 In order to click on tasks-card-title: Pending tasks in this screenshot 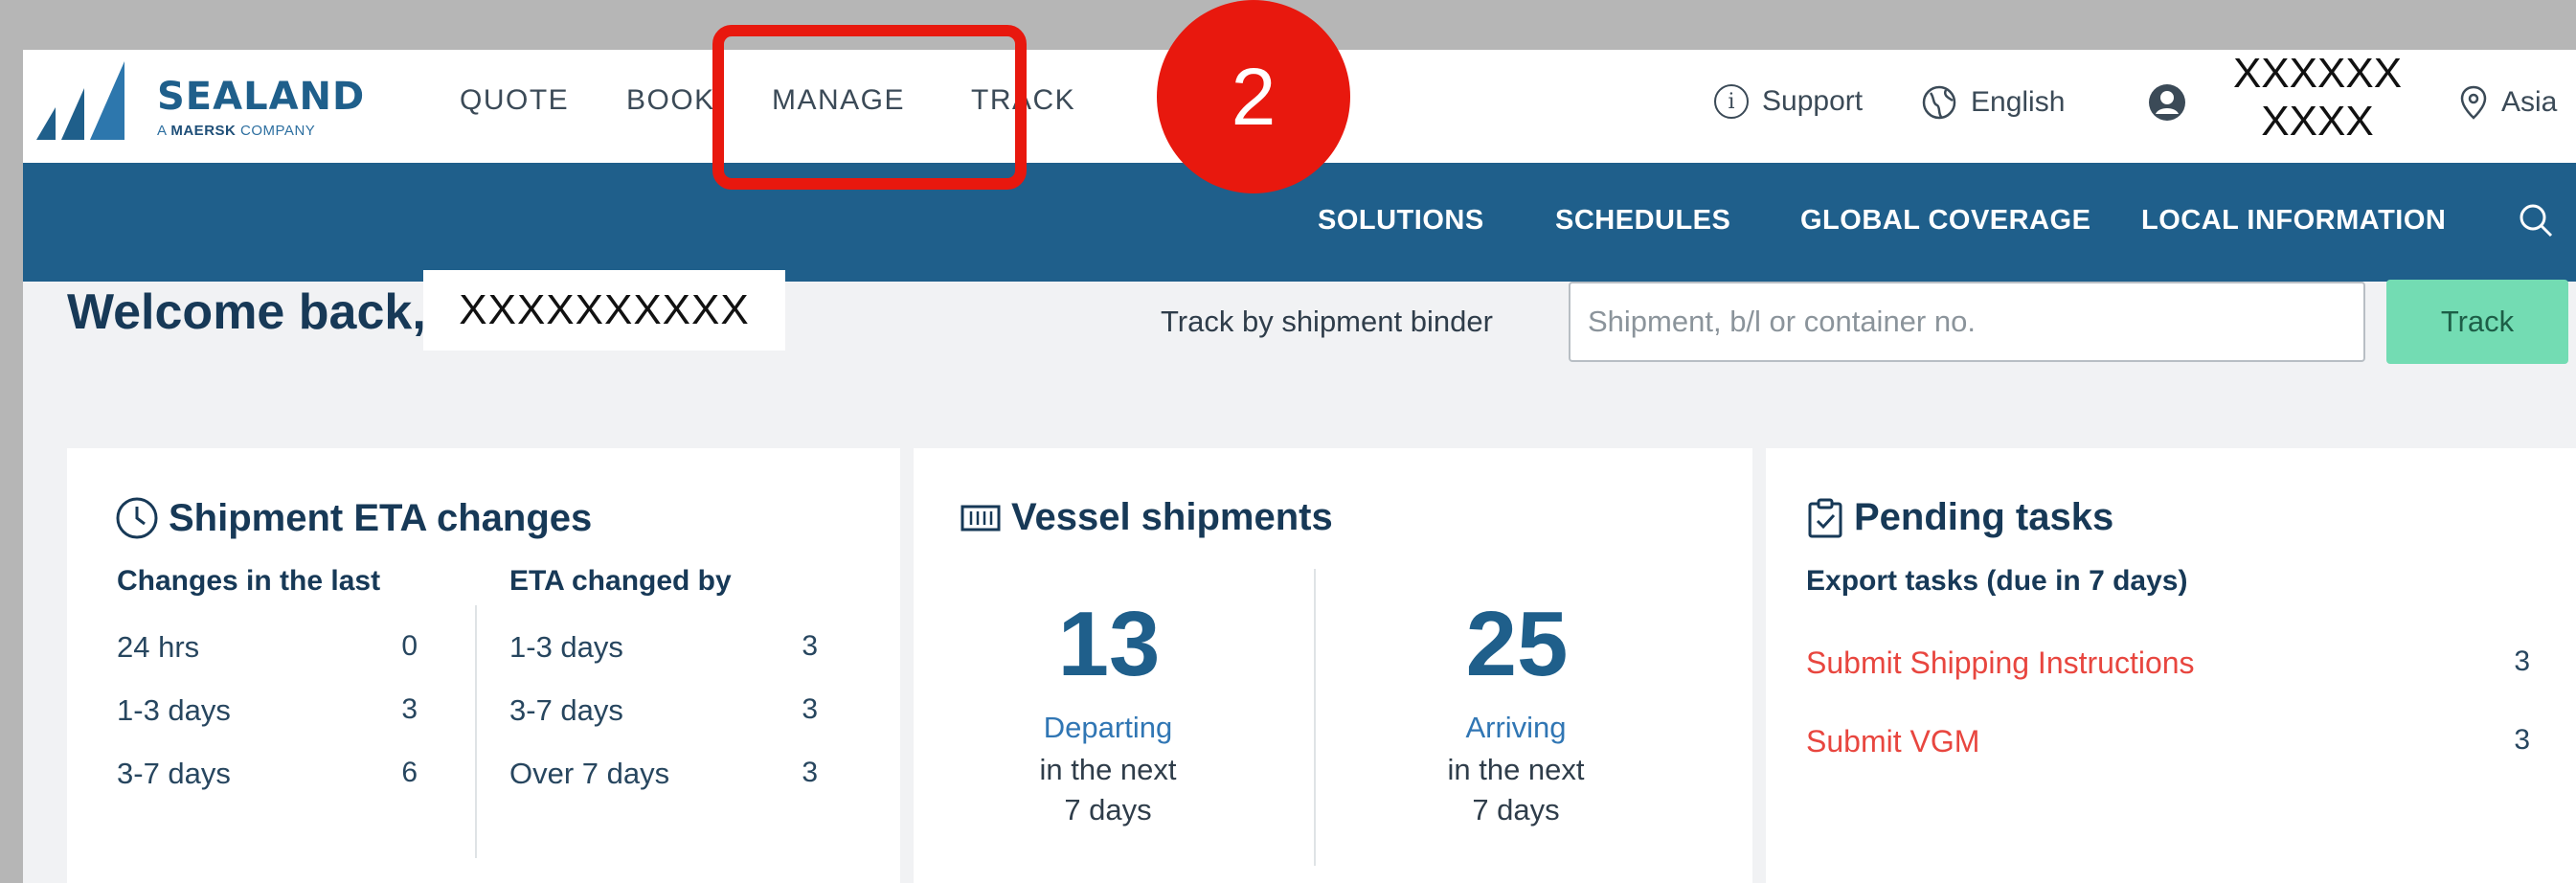, I will do `click(1959, 517)`.